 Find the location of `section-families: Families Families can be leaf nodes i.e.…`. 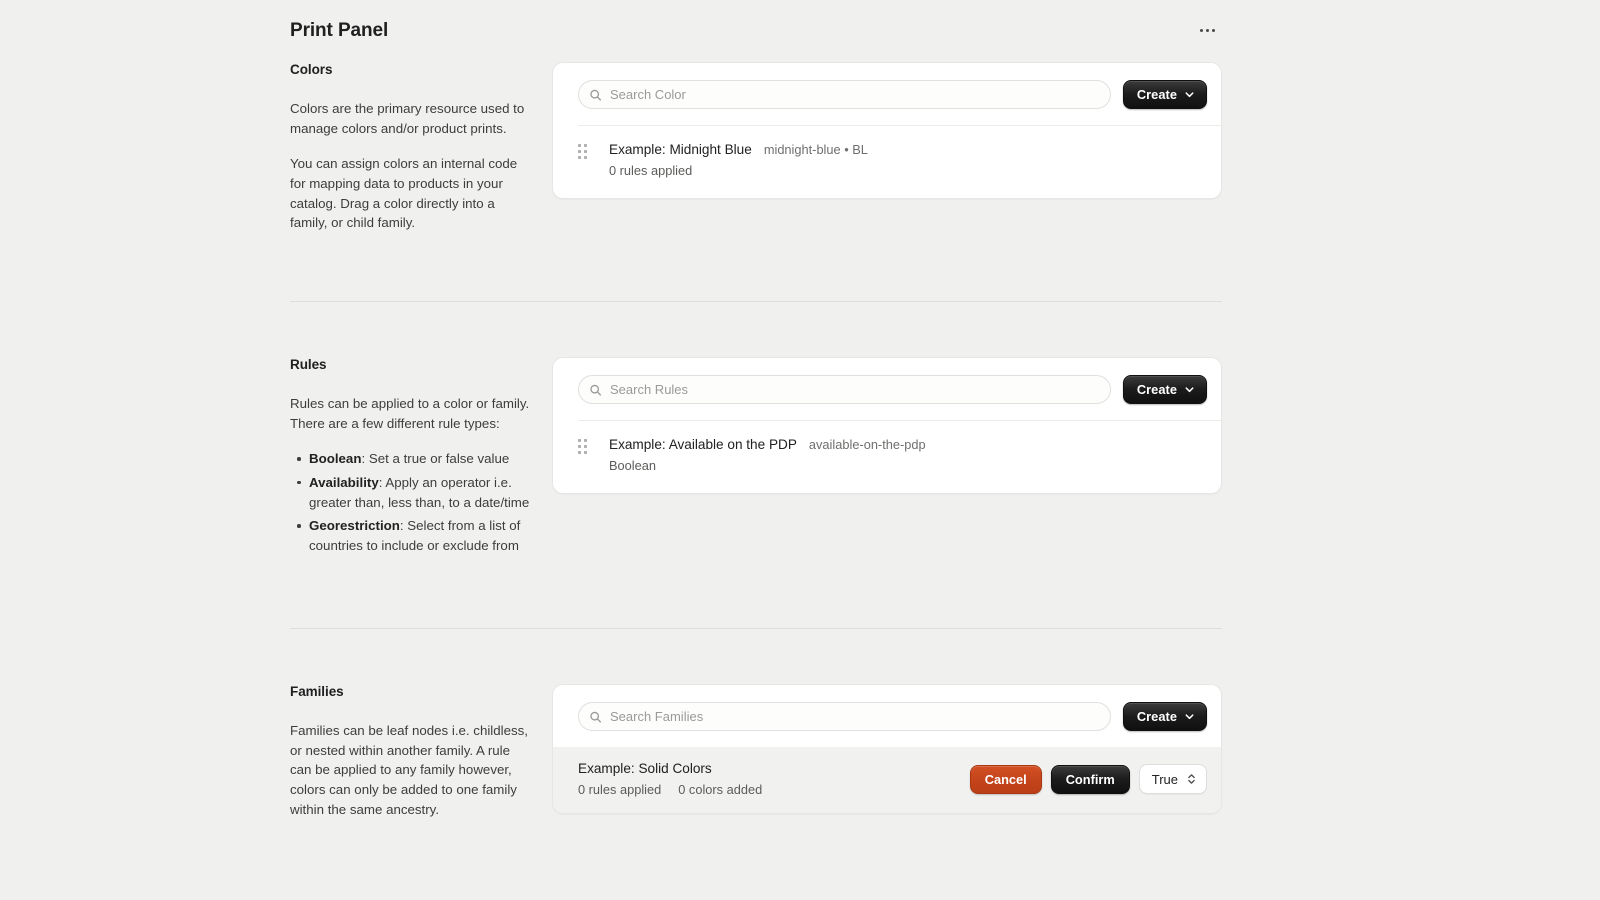

section-families: Families Families can be leaf nodes i.e.… is located at coordinates (756, 751).